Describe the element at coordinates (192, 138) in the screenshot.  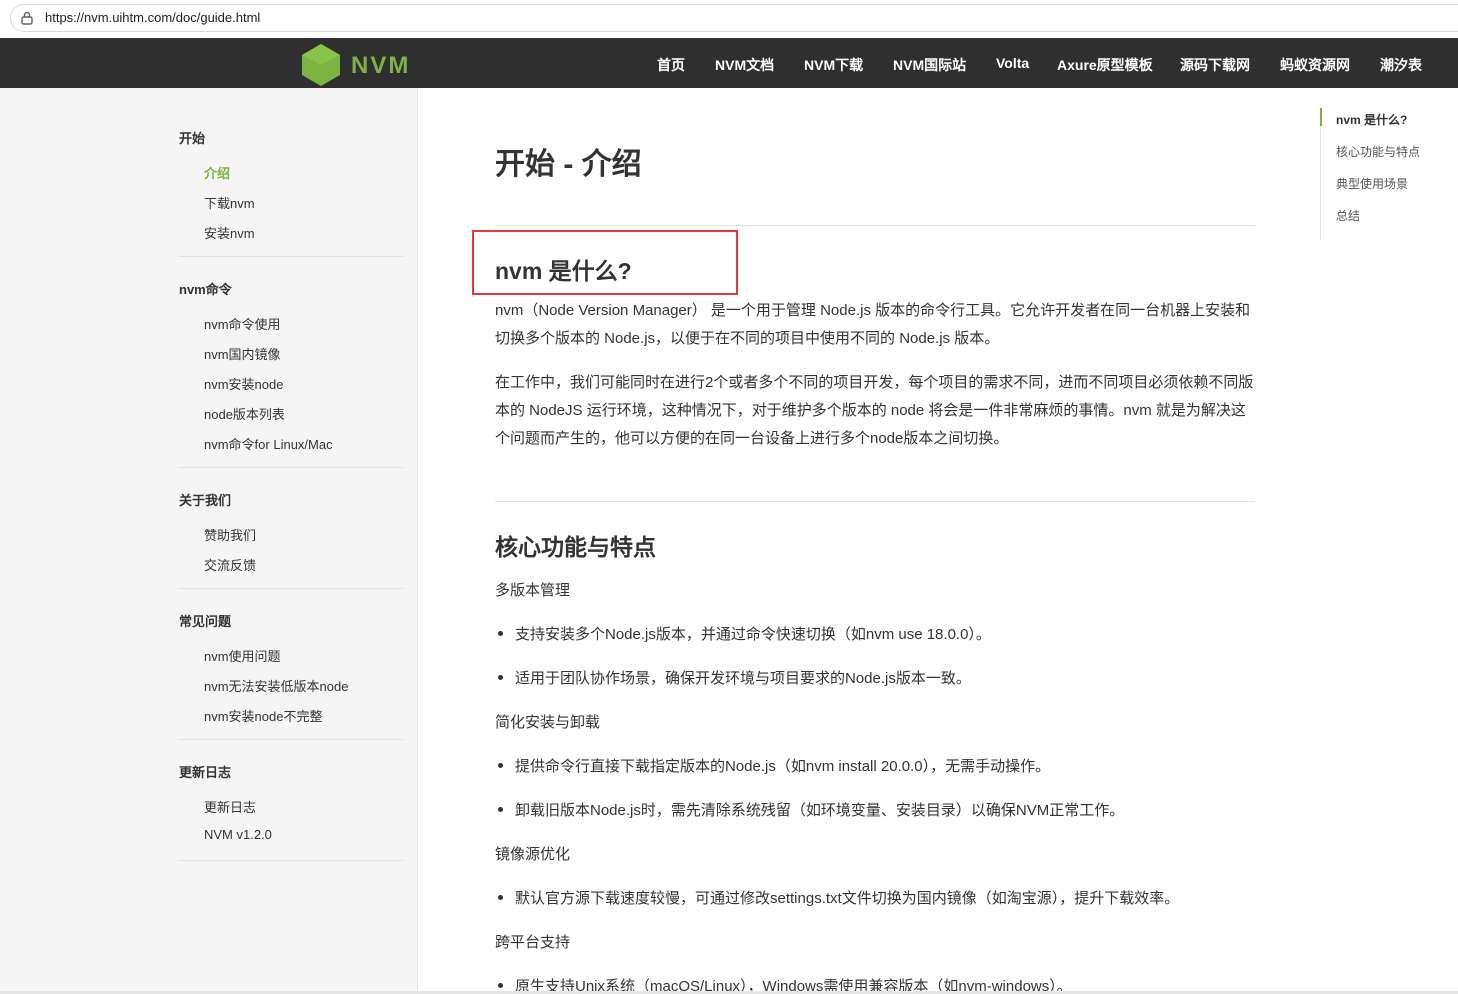
I see `sidebar-section-start: 开始` at that location.